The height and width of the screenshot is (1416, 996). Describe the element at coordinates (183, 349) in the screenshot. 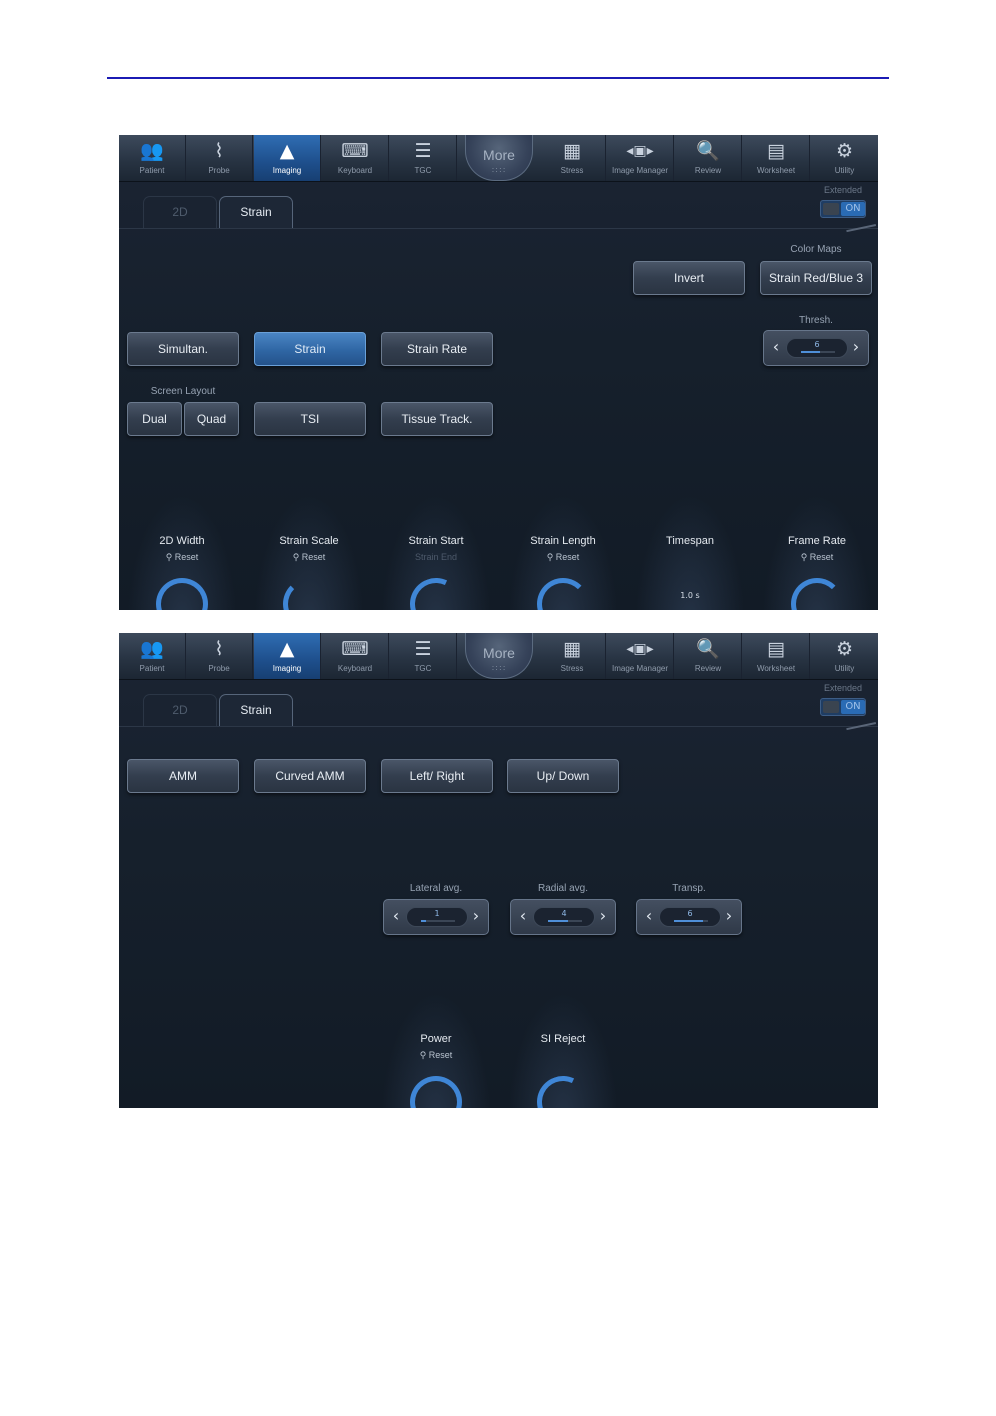

I see `simultan-button: Simultan.` at that location.